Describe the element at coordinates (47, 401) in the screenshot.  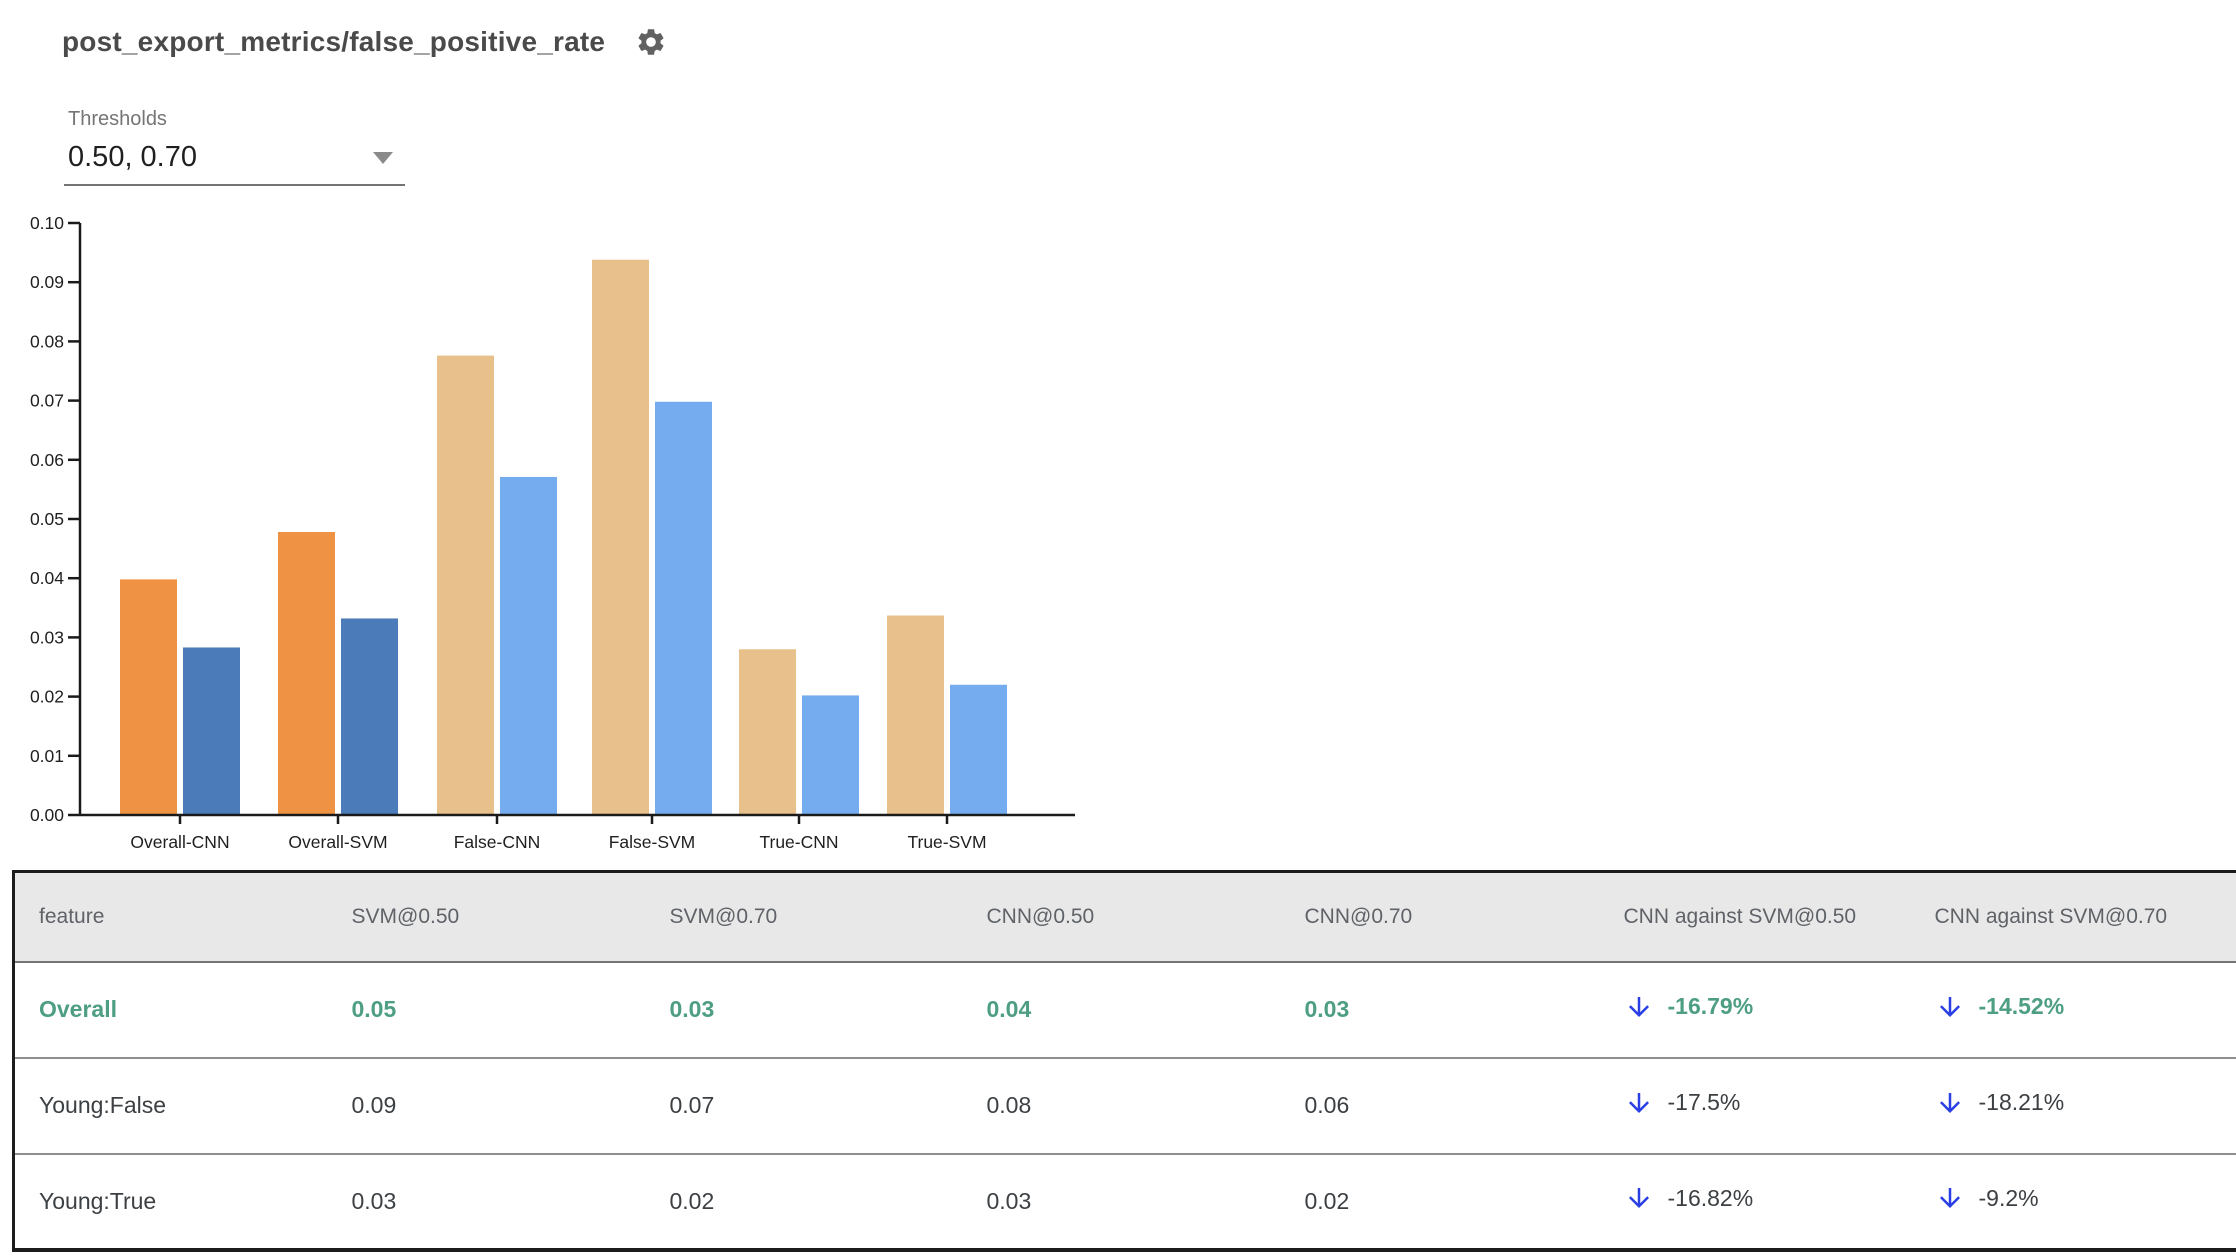
I see `y-axis-tick-label: 0.07` at that location.